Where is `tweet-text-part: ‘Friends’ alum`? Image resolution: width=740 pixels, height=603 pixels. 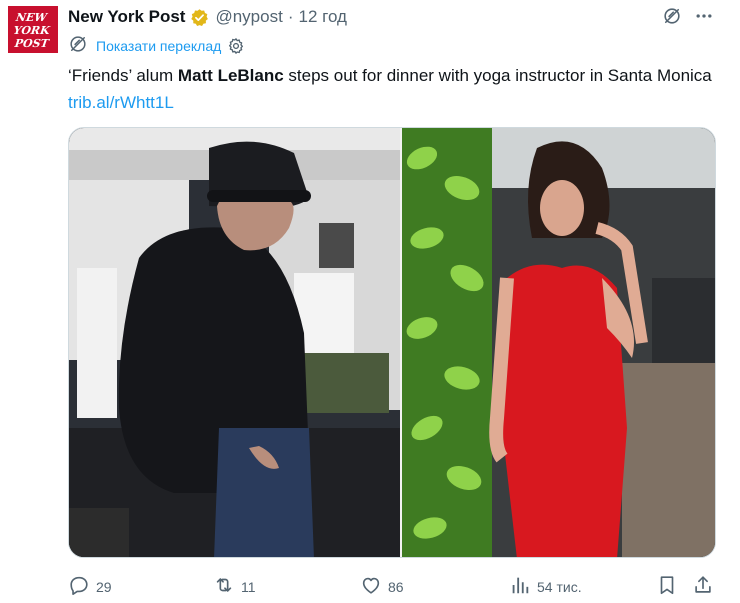 tweet-text-part: ‘Friends’ alum is located at coordinates (123, 75).